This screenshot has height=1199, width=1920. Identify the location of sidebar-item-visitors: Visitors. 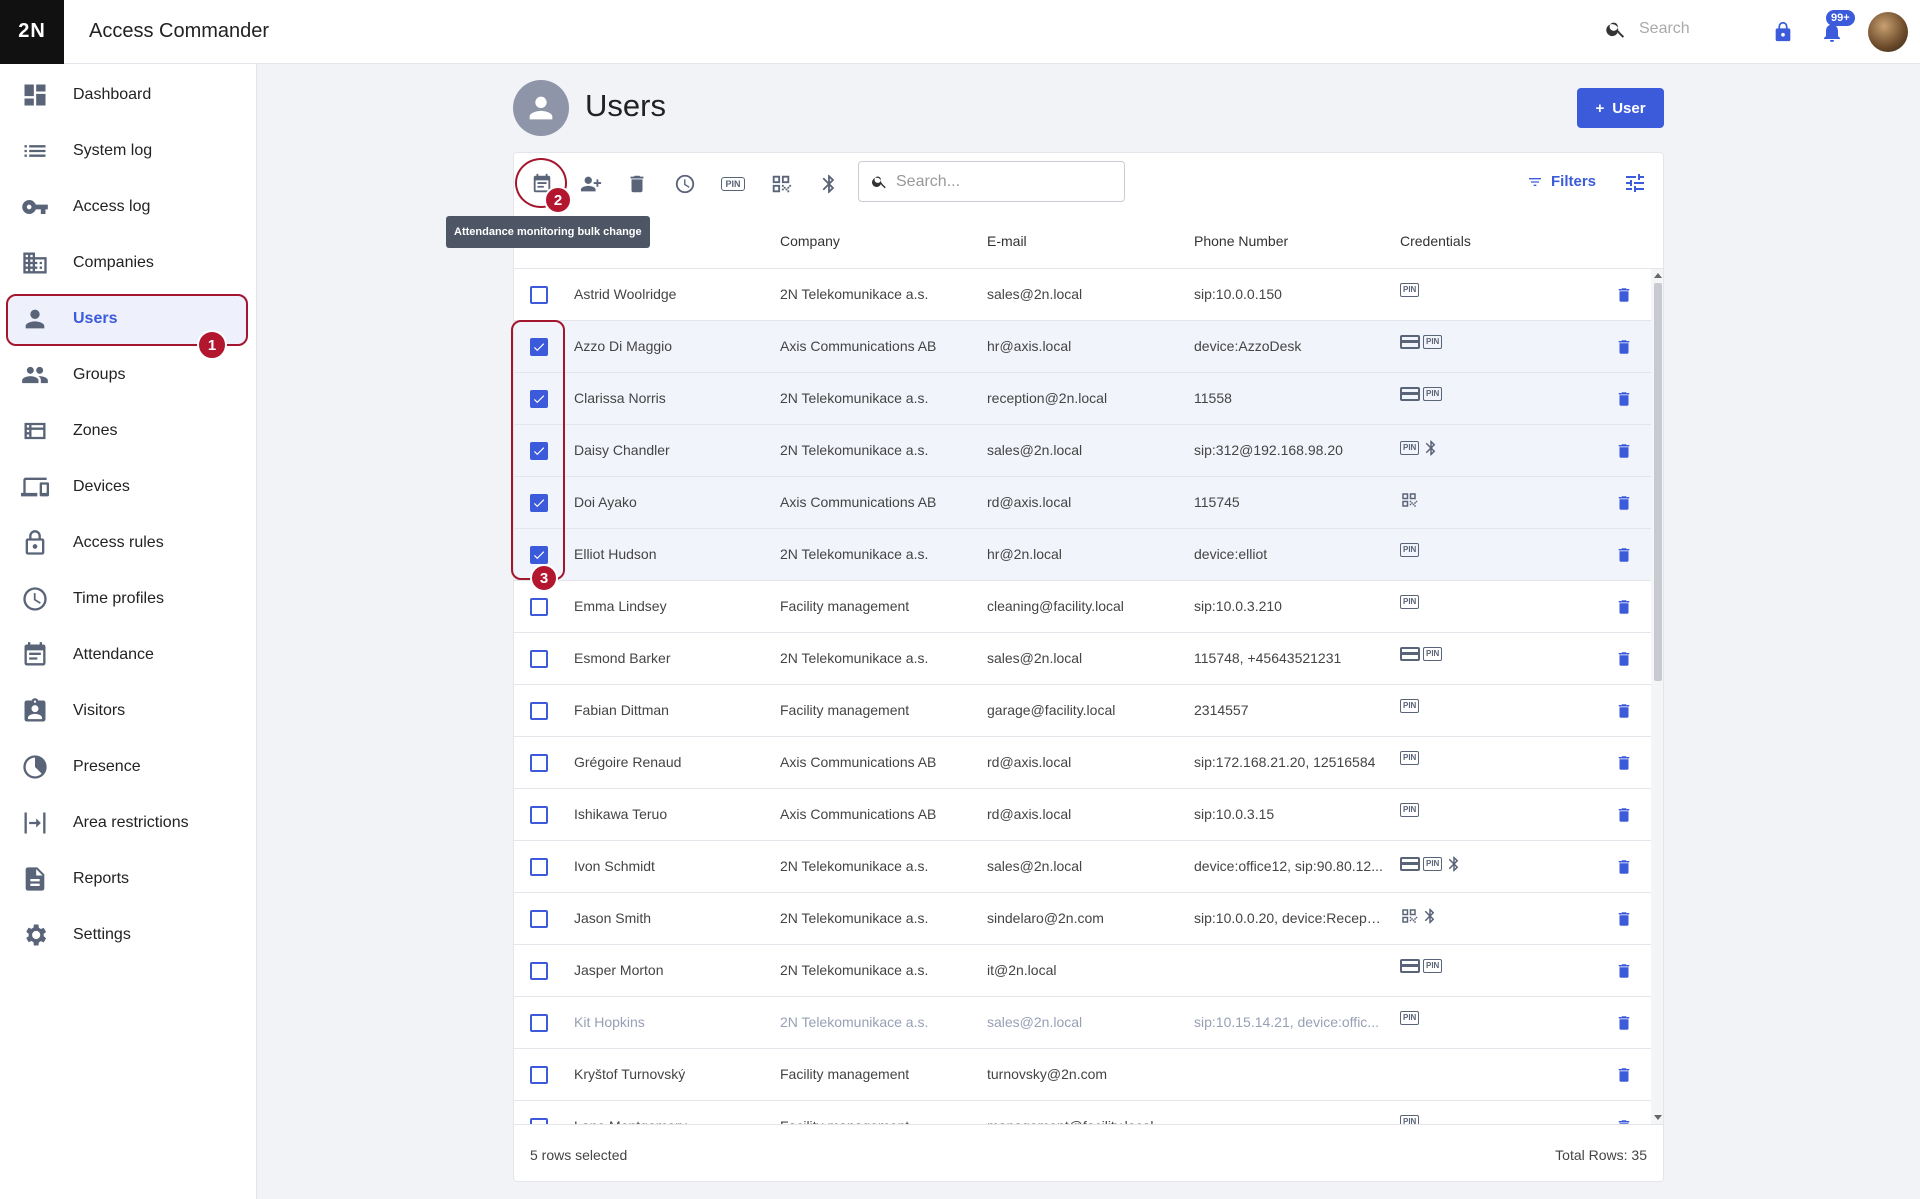
(128, 711).